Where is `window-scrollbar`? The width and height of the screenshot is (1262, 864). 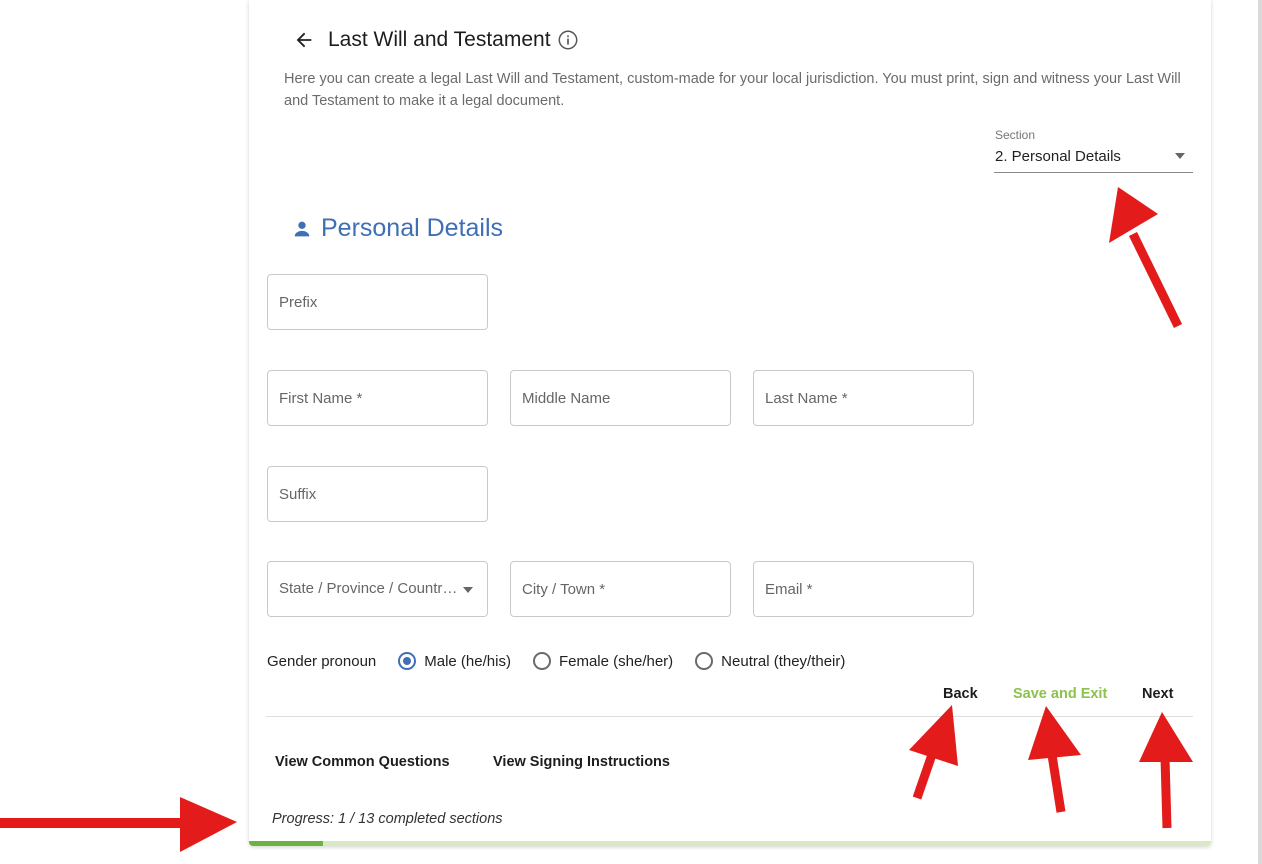 window-scrollbar is located at coordinates (1260, 432).